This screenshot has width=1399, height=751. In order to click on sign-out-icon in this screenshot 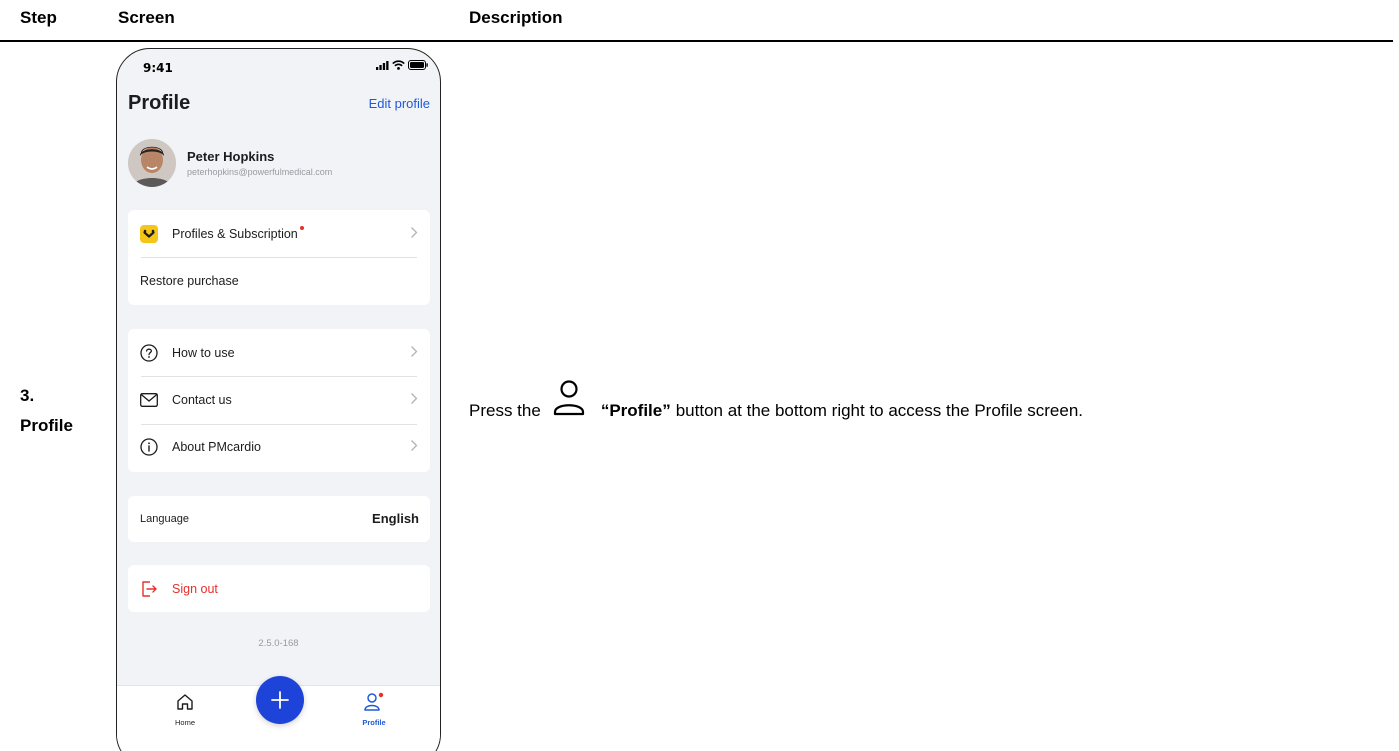, I will do `click(149, 589)`.